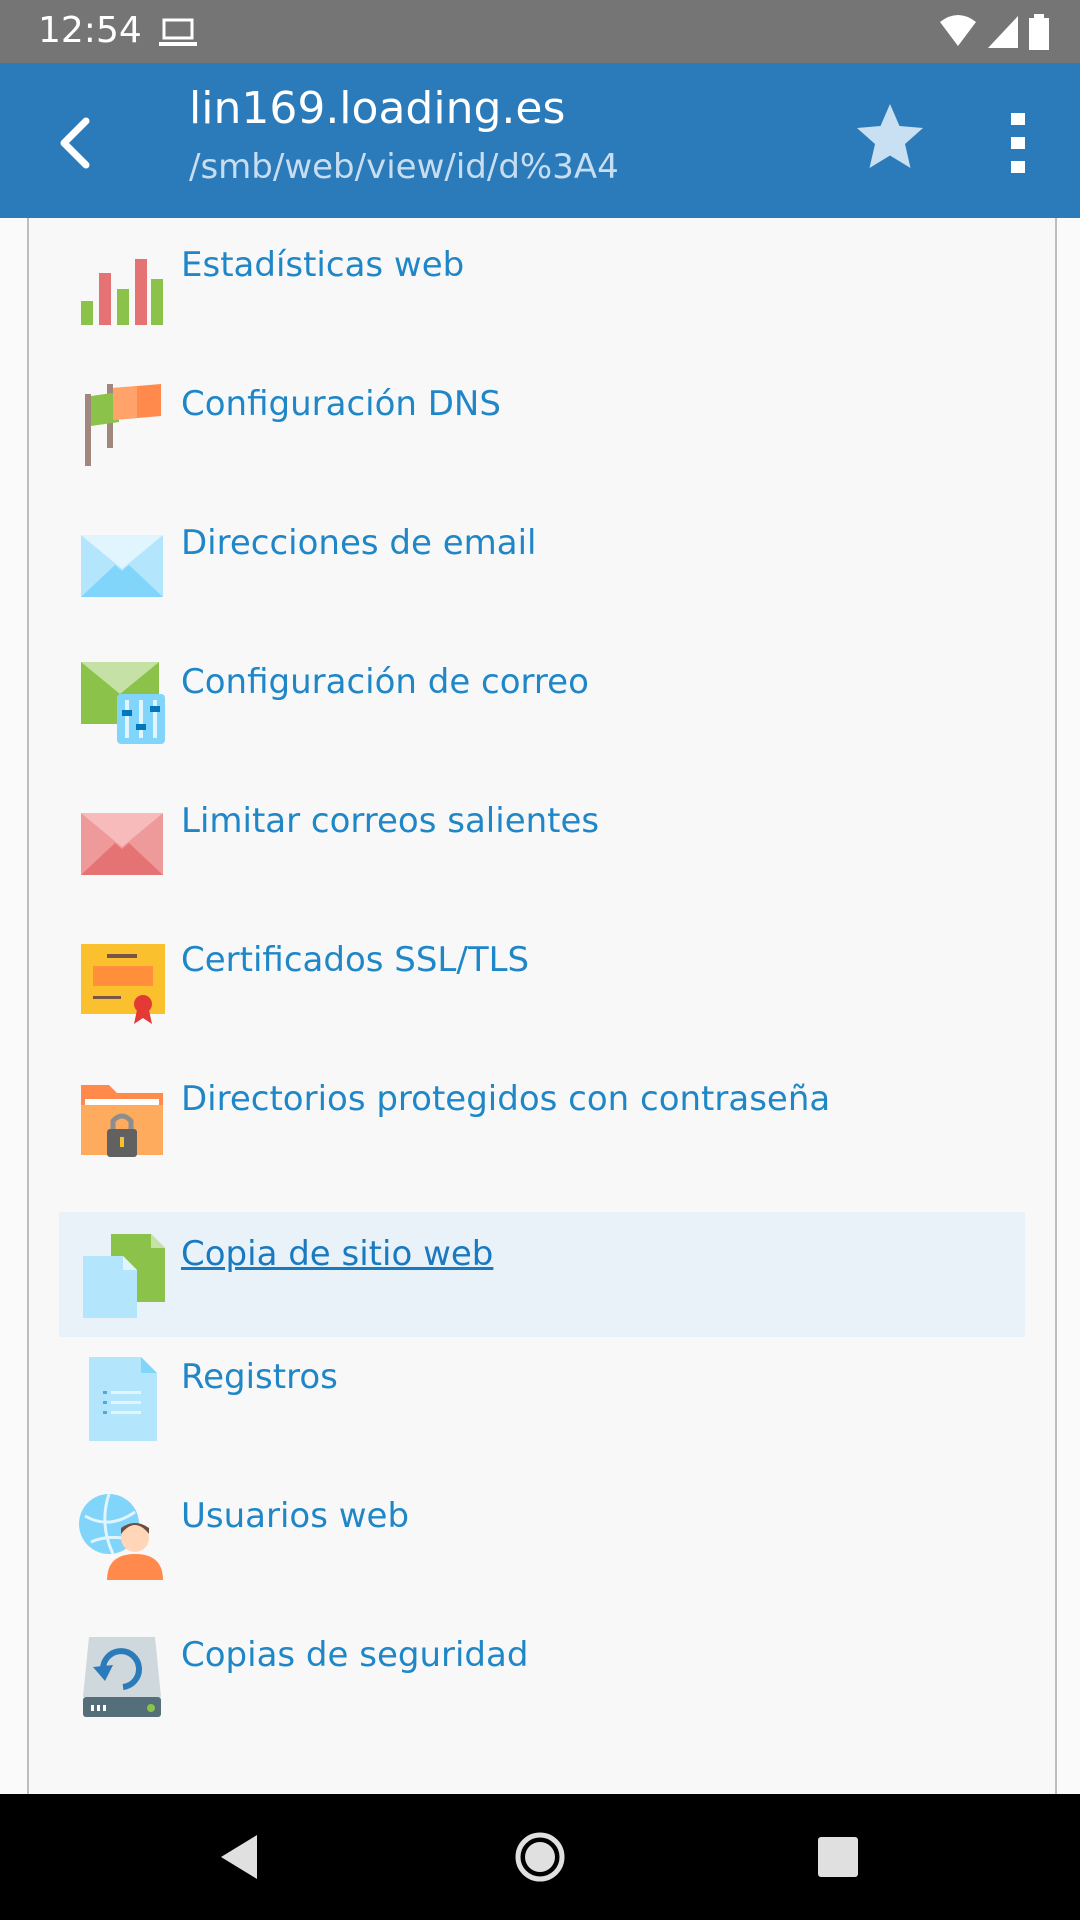  I want to click on menu-item-label: Certificados SSL/TLS, so click(355, 960).